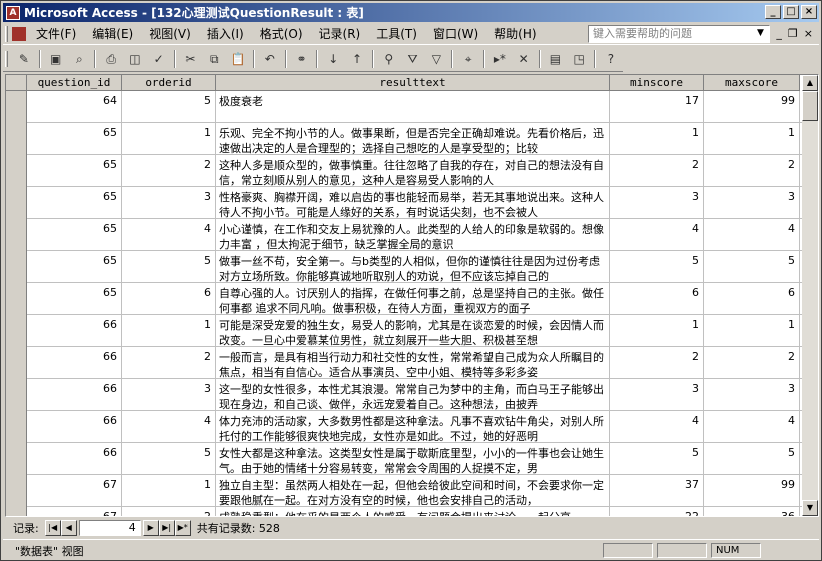 This screenshot has width=822, height=561. I want to click on mdi-restore-button: ❐, so click(793, 33).